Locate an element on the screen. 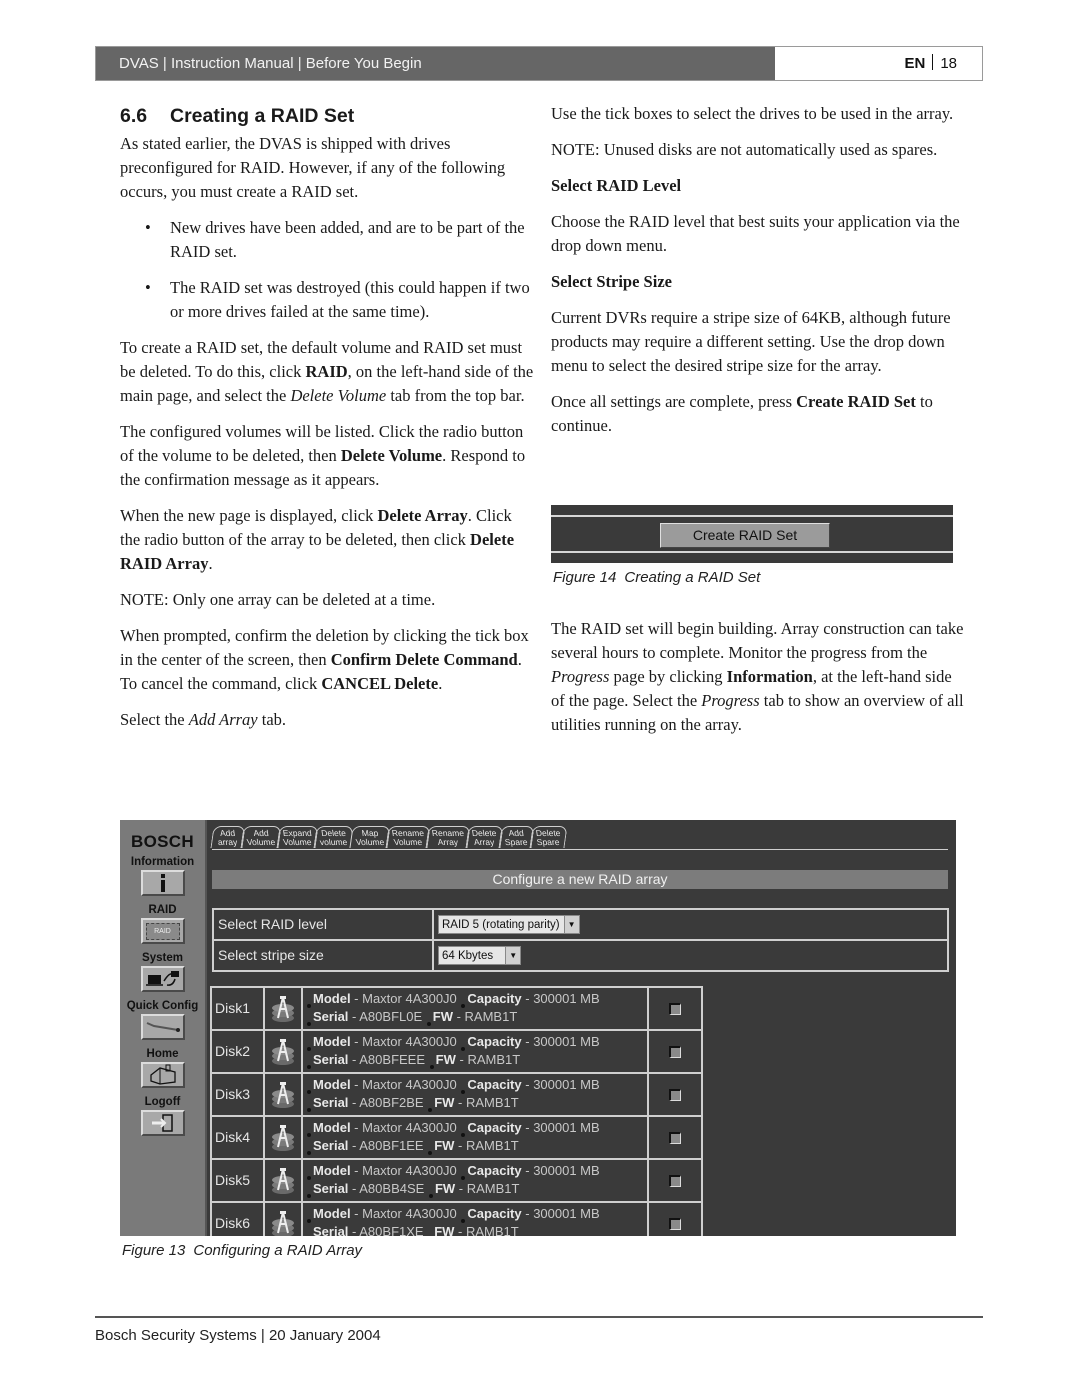 This screenshot has height=1397, width=1080. logoff-door-icon is located at coordinates (162, 1123).